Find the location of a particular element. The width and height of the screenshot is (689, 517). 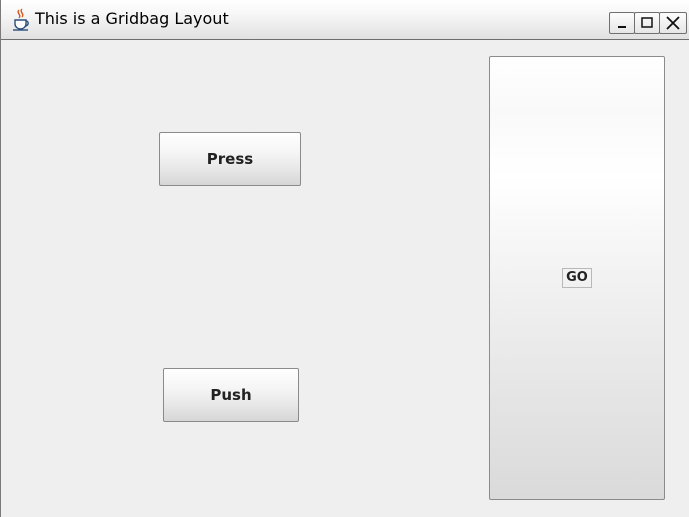

minimize-icon is located at coordinates (622, 27).